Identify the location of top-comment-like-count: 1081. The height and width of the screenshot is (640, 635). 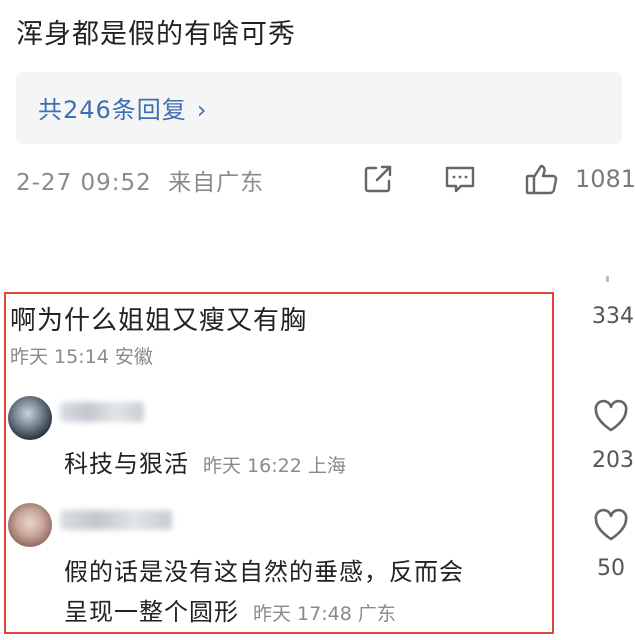
(605, 179).